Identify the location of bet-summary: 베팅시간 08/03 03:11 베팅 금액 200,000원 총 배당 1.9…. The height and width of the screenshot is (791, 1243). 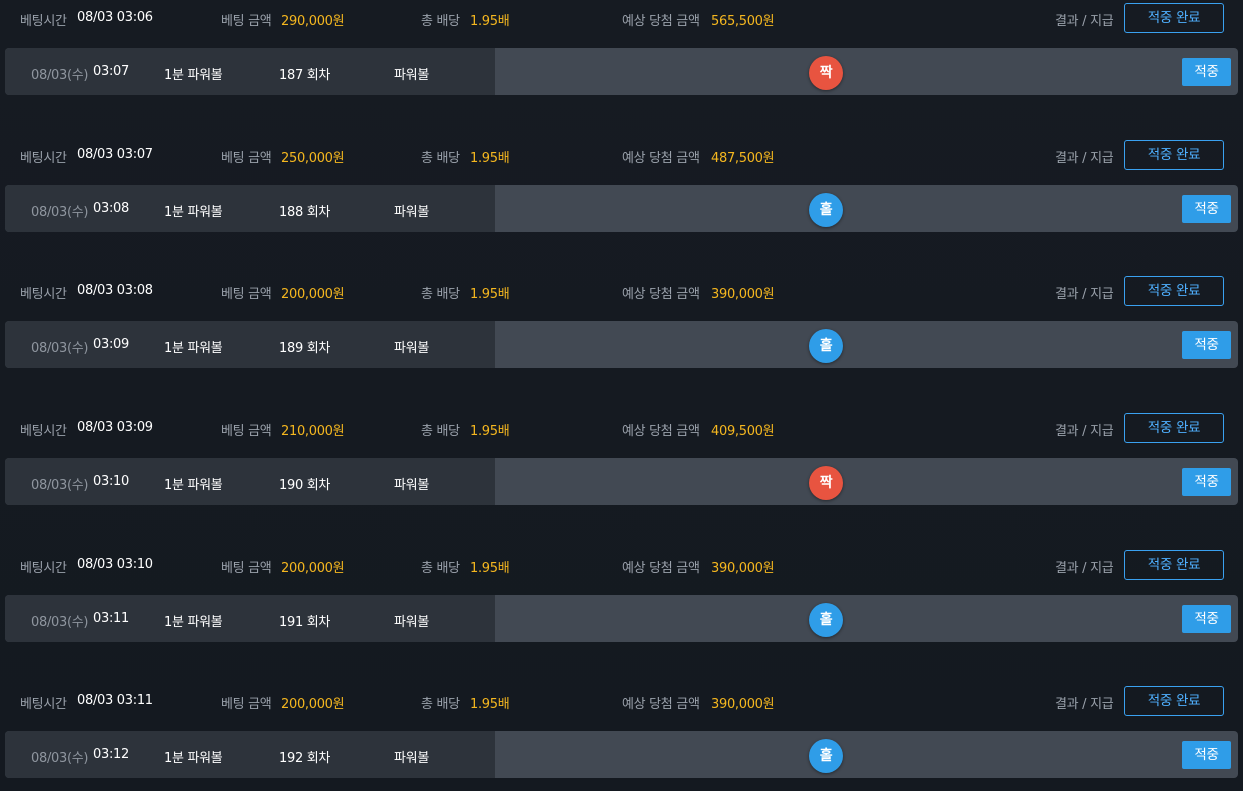
(621, 701).